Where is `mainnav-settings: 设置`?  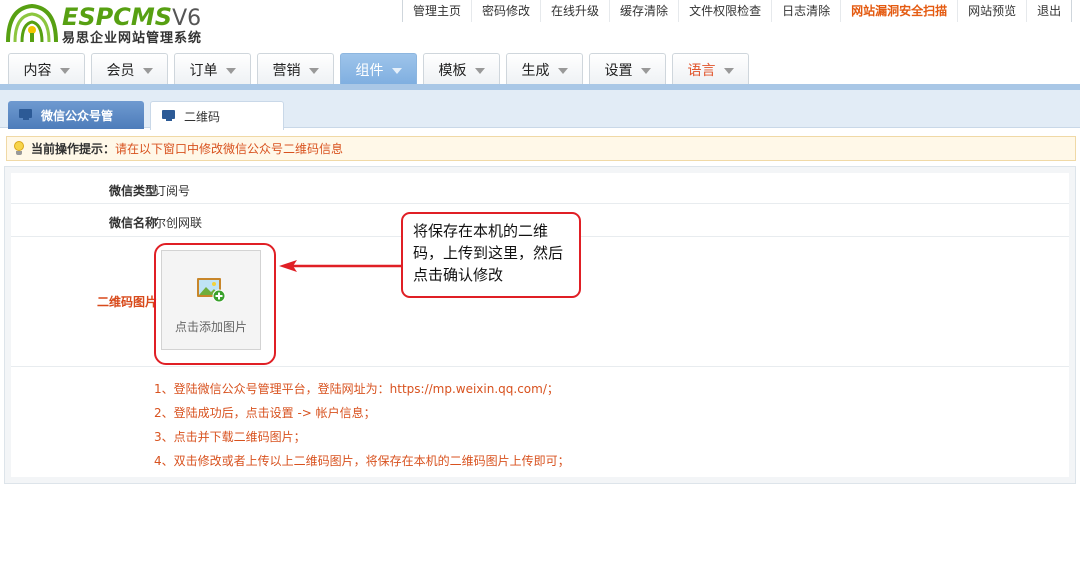
mainnav-settings: 设置 is located at coordinates (627, 69).